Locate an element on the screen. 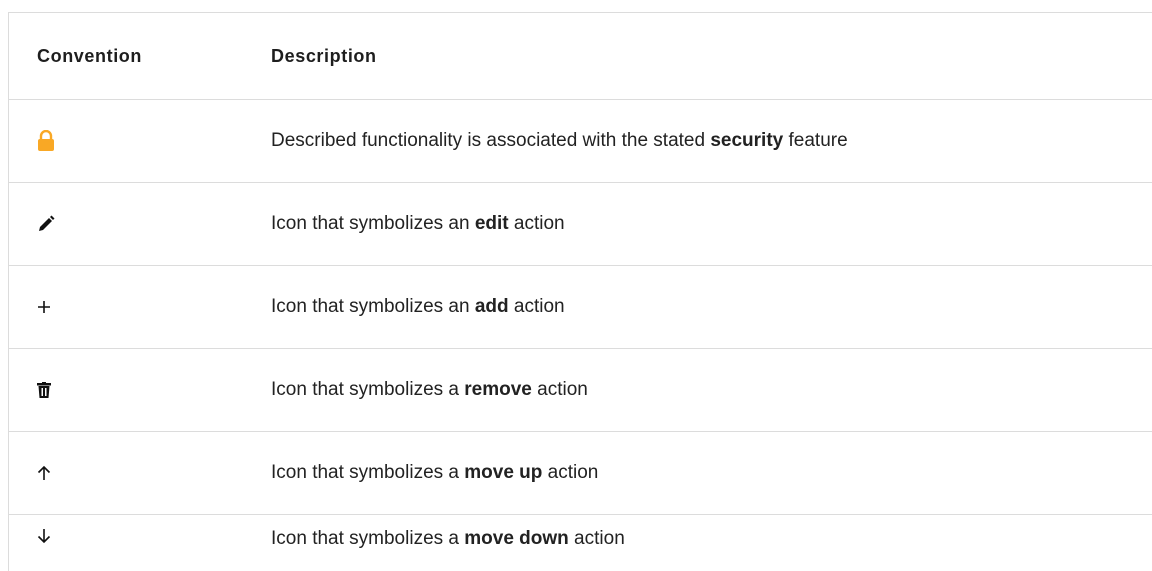 This screenshot has height=571, width=1152. column-header-convention: Convention is located at coordinates (89, 55).